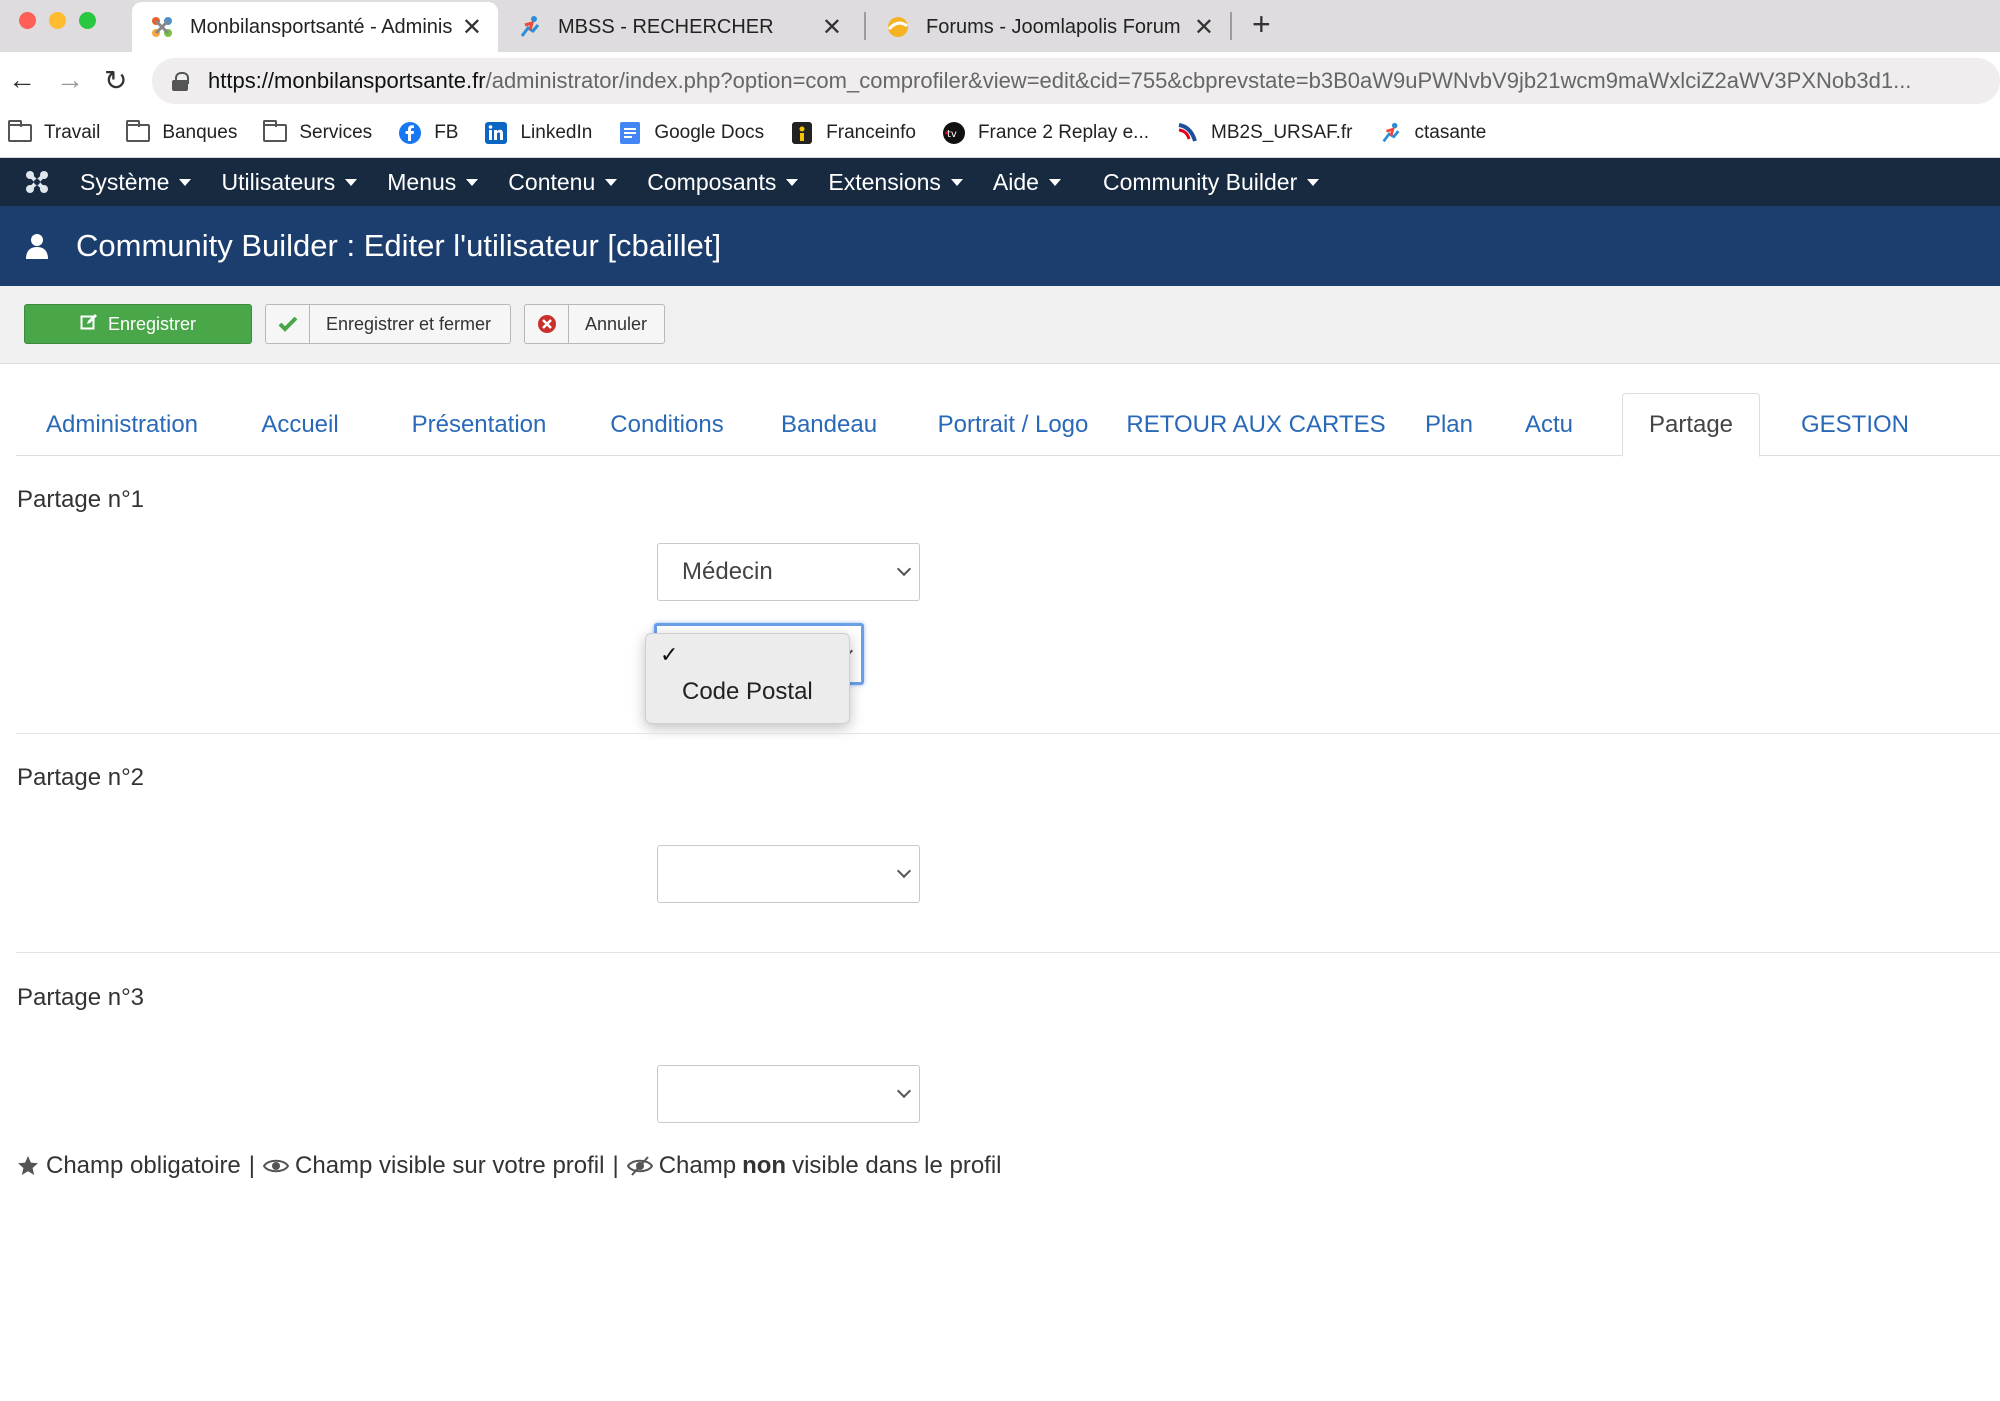 The width and height of the screenshot is (2000, 1401). Describe the element at coordinates (829, 424) in the screenshot. I see `tab-bandeau: Bandeau` at that location.